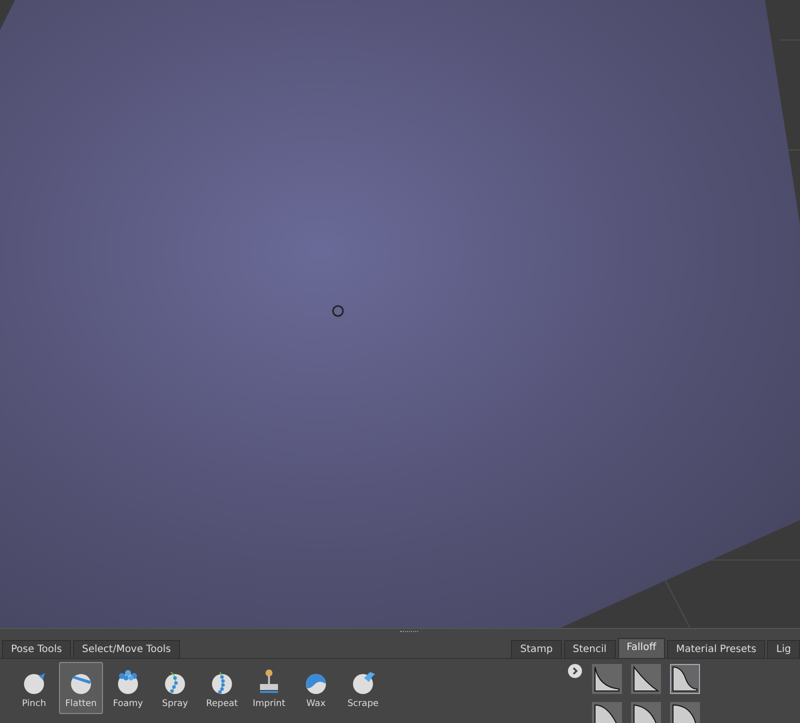 The height and width of the screenshot is (723, 800). Describe the element at coordinates (128, 682) in the screenshot. I see `foamy-brush-icon` at that location.